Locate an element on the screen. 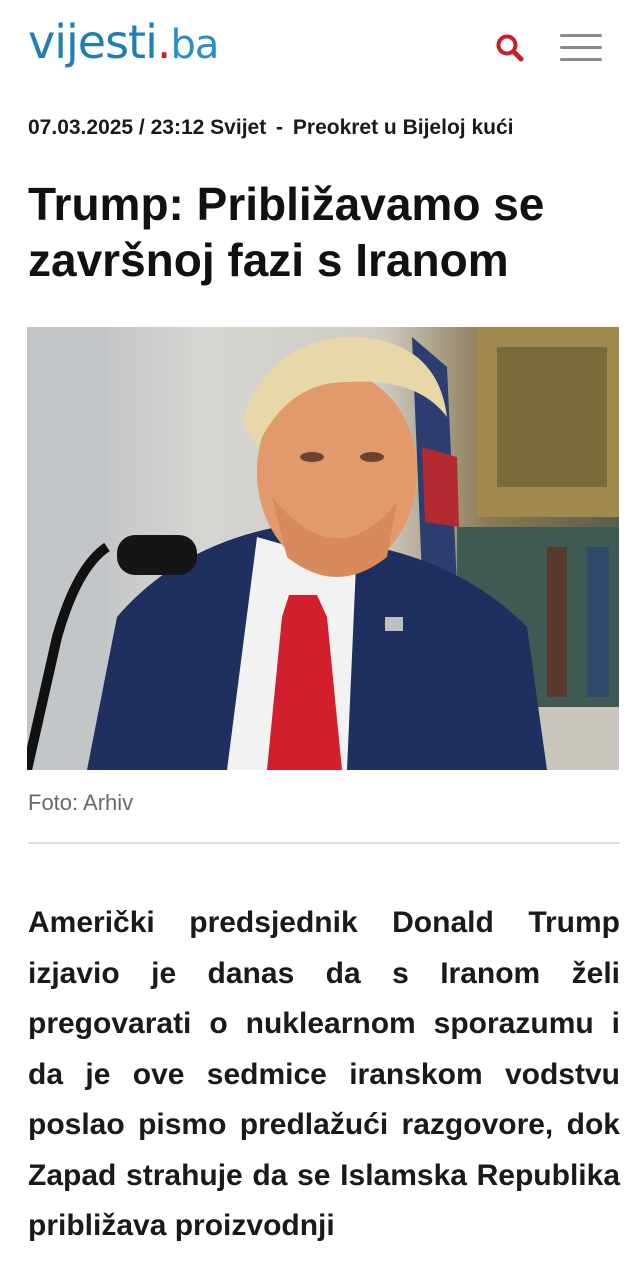 The width and height of the screenshot is (643, 1280). site-header: vijesti.ba is located at coordinates (321, 49).